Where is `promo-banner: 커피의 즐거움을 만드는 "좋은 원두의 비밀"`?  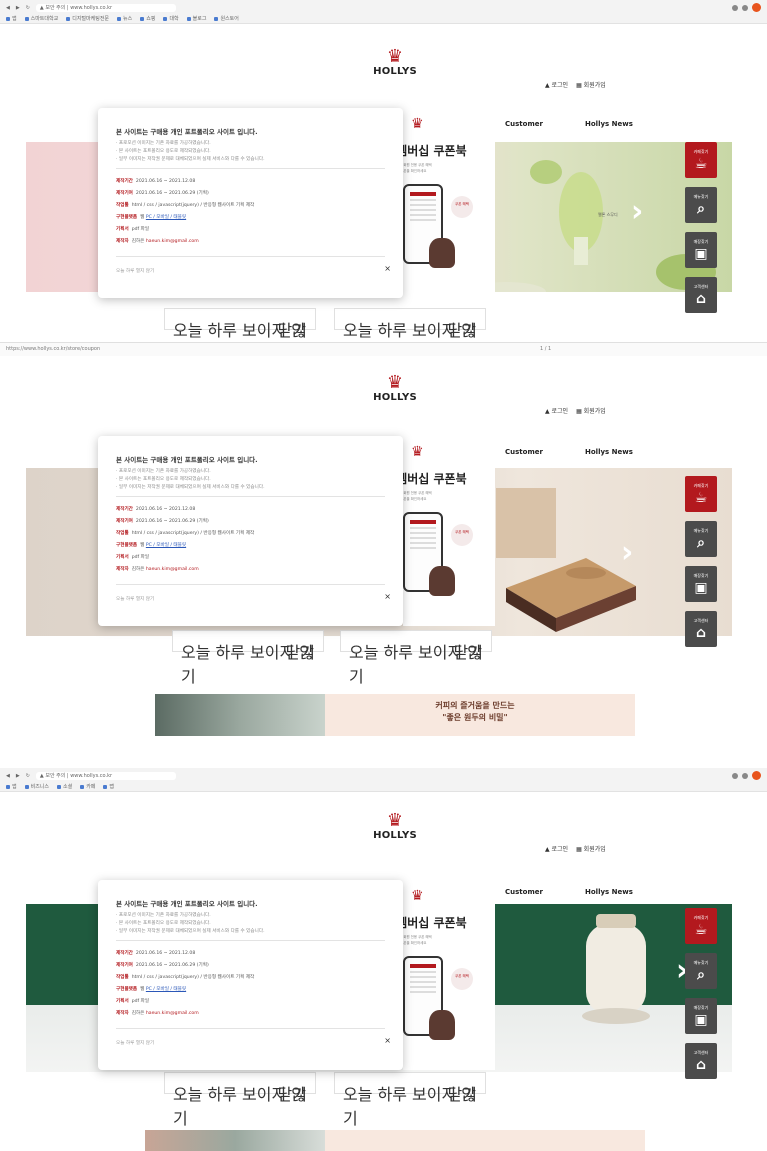 promo-banner: 커피의 즐거움을 만드는 "좋은 원두의 비밀" is located at coordinates (395, 715).